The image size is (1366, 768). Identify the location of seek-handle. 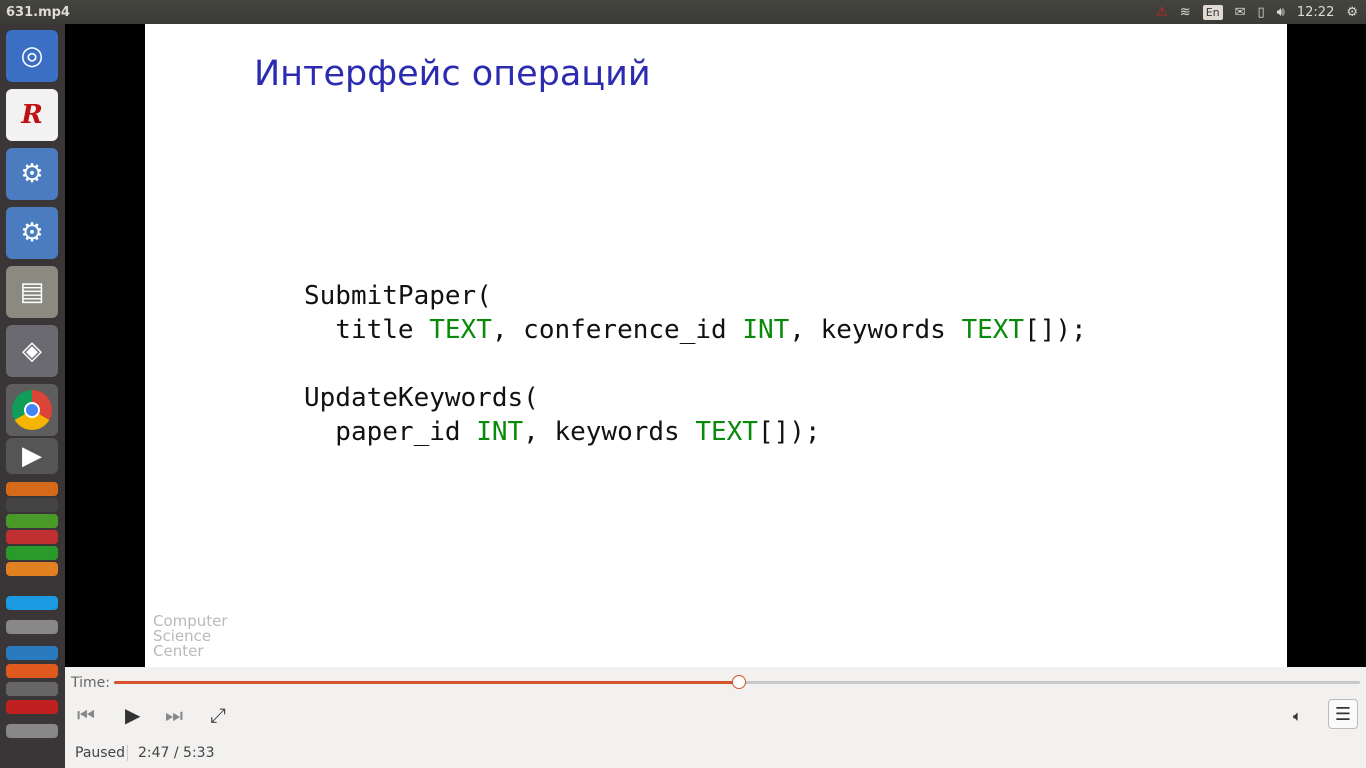
(739, 682).